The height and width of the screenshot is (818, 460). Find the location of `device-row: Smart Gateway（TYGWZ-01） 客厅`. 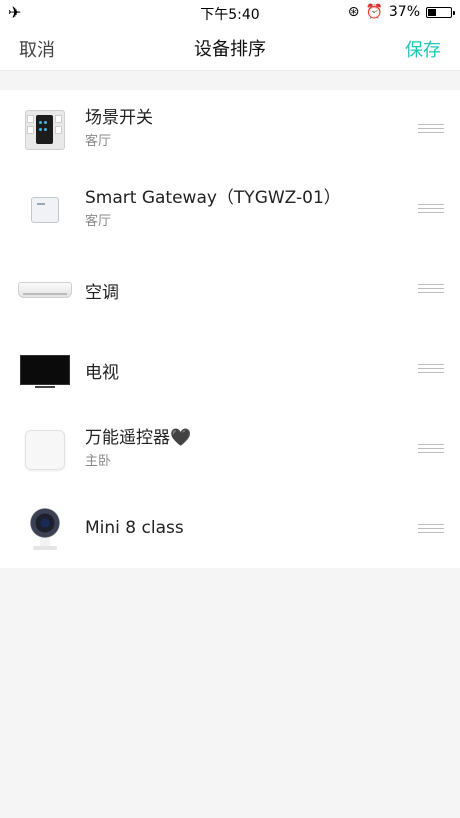

device-row: Smart Gateway（TYGWZ-01） 客厅 is located at coordinates (230, 210).